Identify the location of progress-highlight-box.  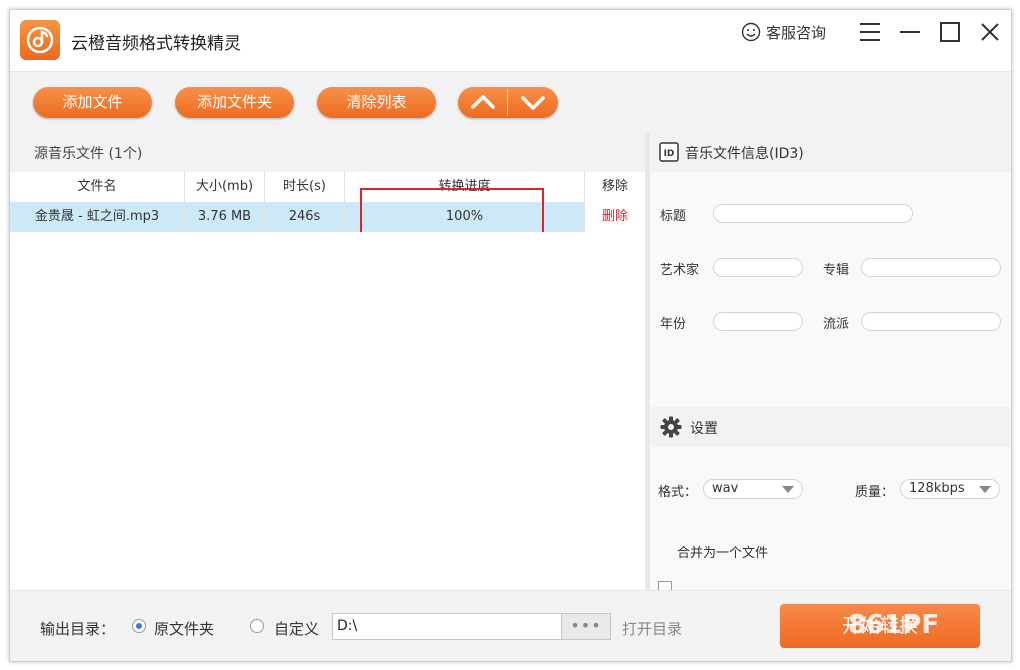
(452, 212).